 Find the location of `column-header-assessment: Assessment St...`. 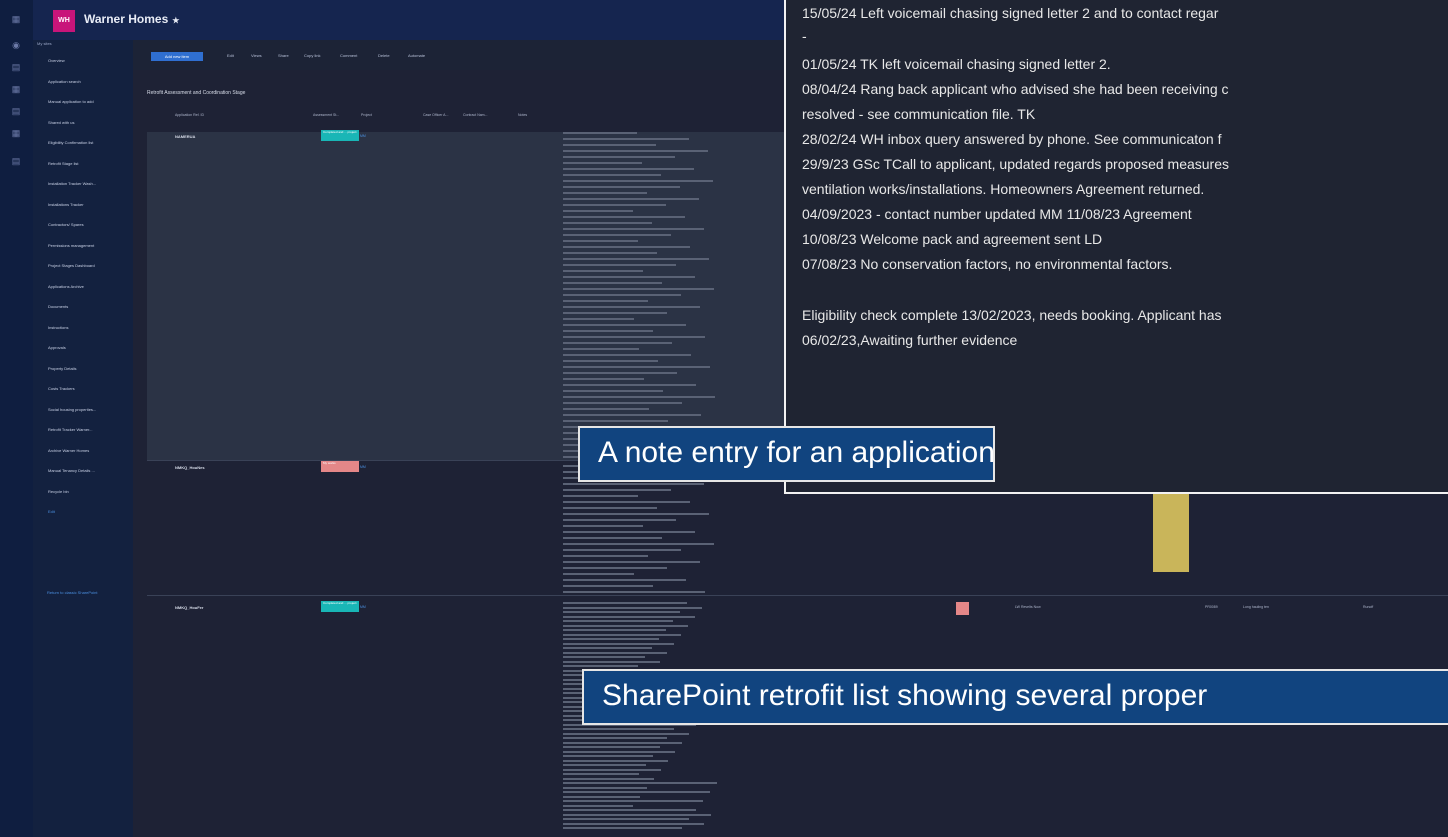

column-header-assessment: Assessment St... is located at coordinates (326, 115).